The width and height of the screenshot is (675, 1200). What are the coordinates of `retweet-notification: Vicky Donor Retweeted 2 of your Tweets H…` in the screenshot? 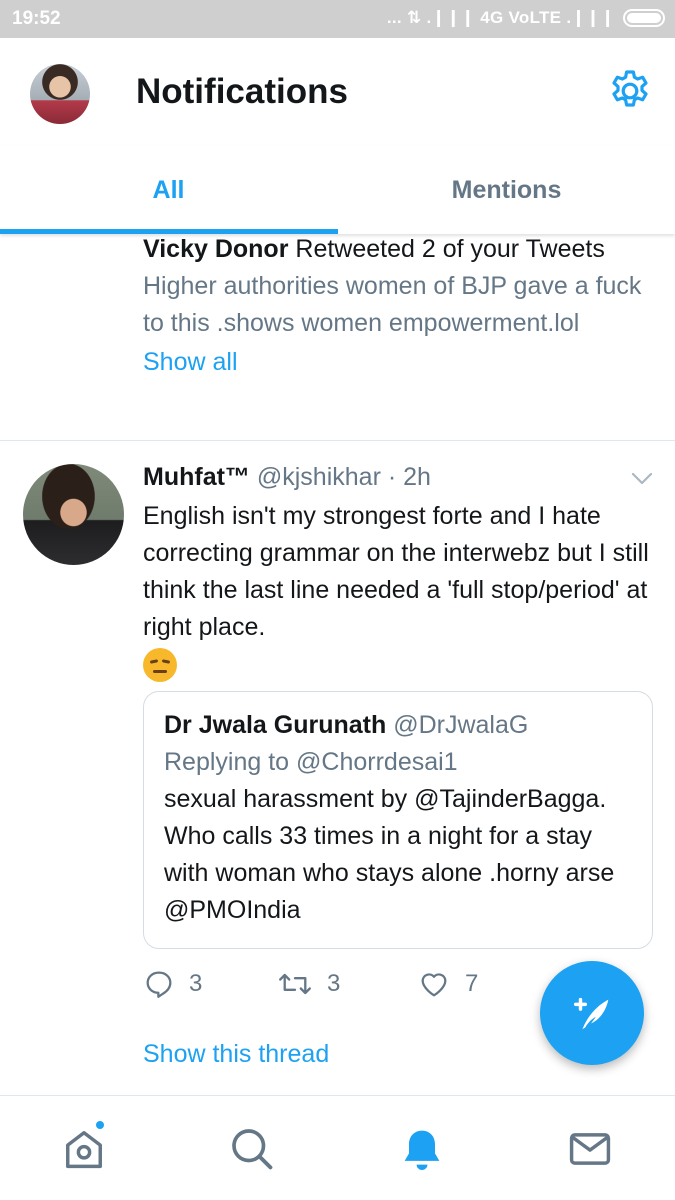 It's located at (403, 305).